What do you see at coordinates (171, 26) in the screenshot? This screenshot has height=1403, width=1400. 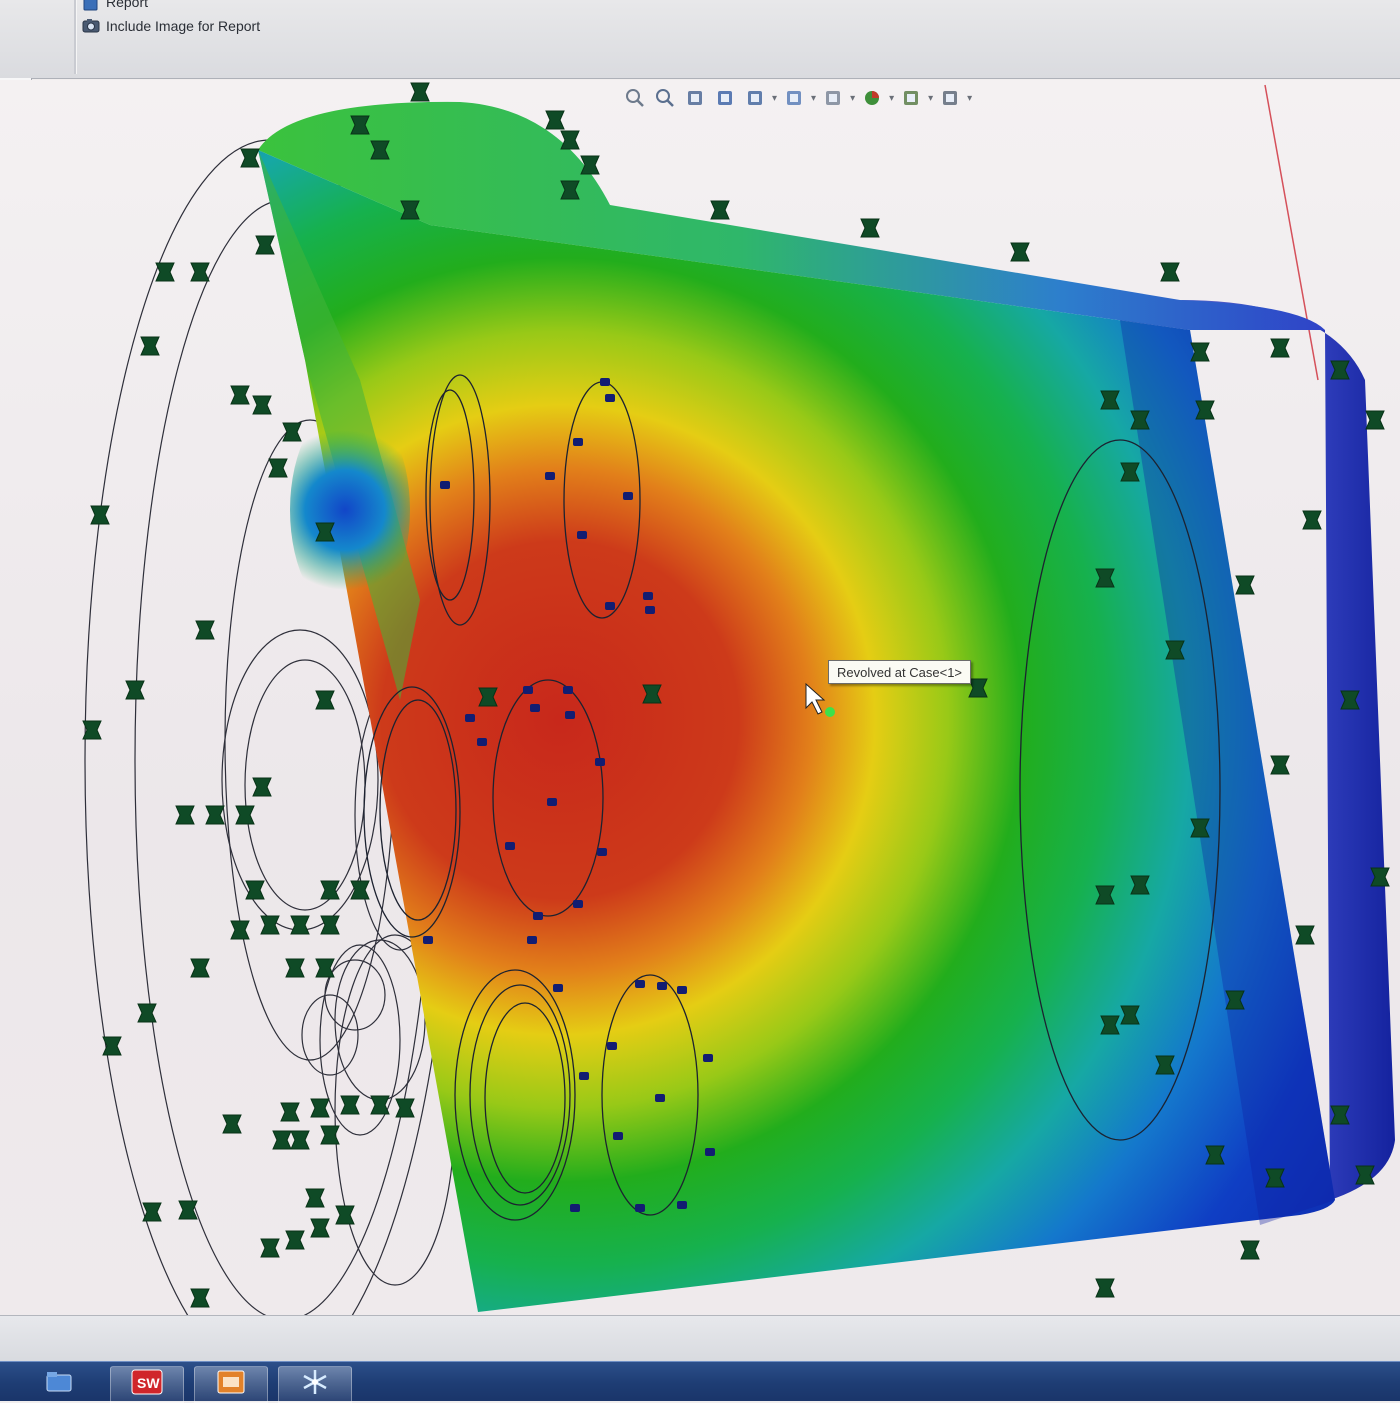 I see `include-image-for-report-button: Include Image for Report` at bounding box center [171, 26].